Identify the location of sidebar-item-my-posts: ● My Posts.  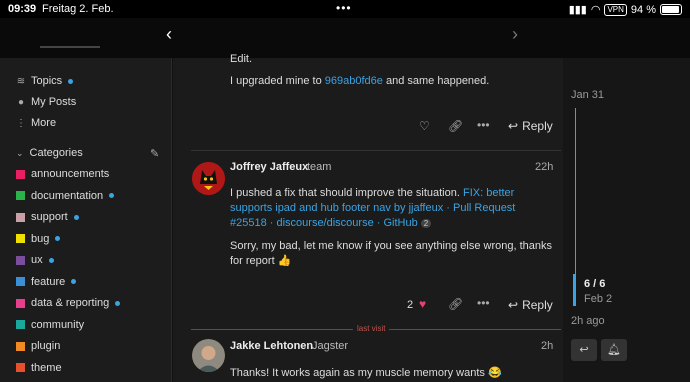
(46, 102).